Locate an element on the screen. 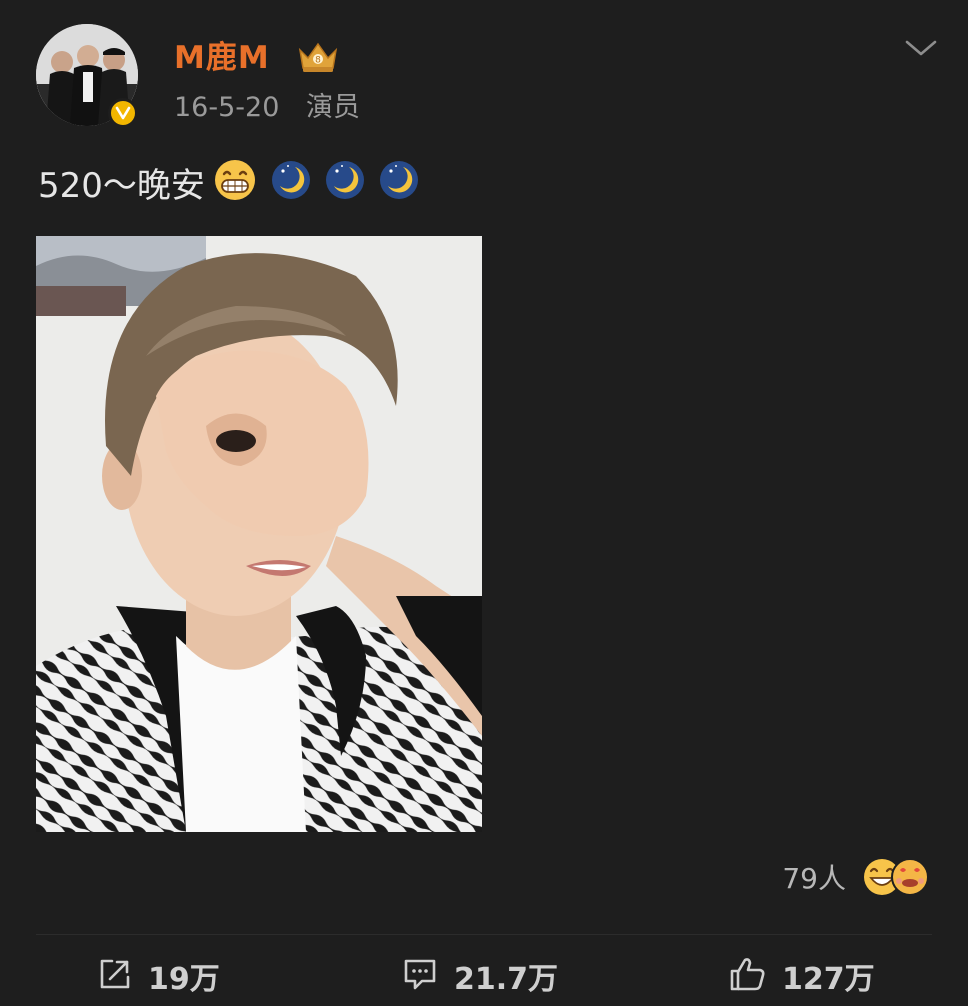 The image size is (968, 1006). reaction-icons is located at coordinates (897, 877).